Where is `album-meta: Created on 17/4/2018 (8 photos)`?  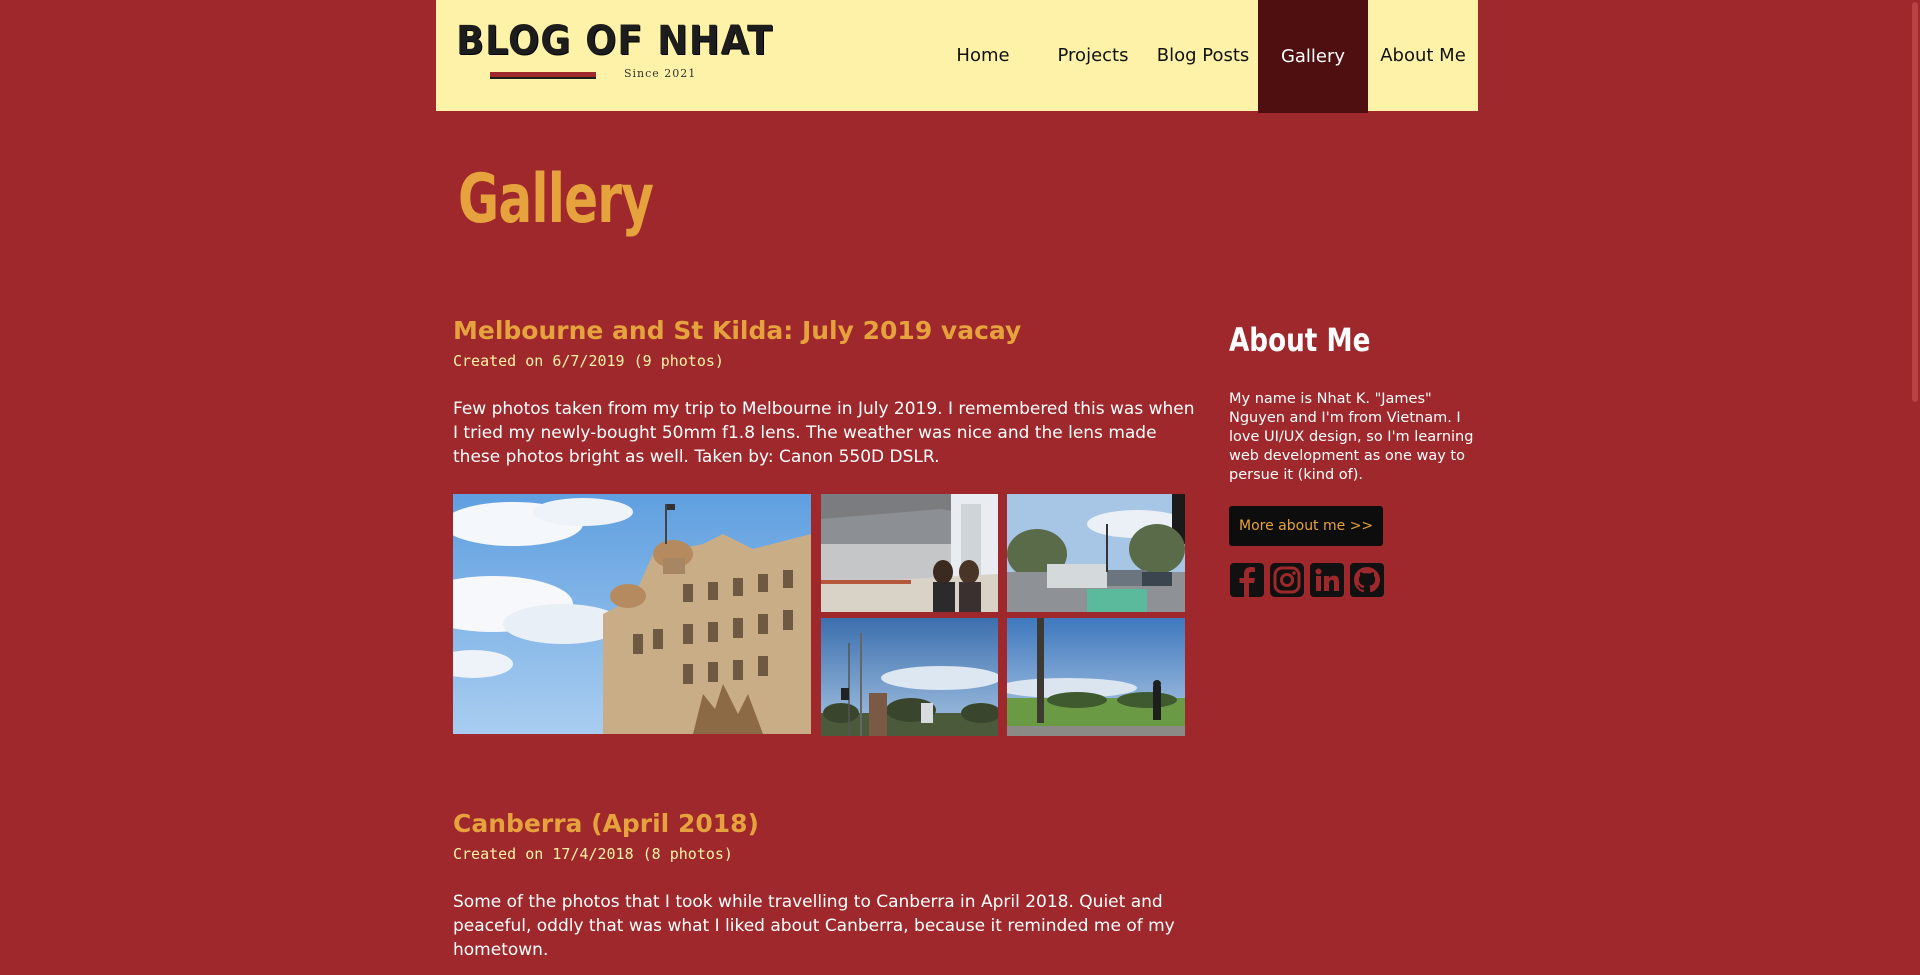
album-meta: Created on 17/4/2018 (8 photos) is located at coordinates (593, 854).